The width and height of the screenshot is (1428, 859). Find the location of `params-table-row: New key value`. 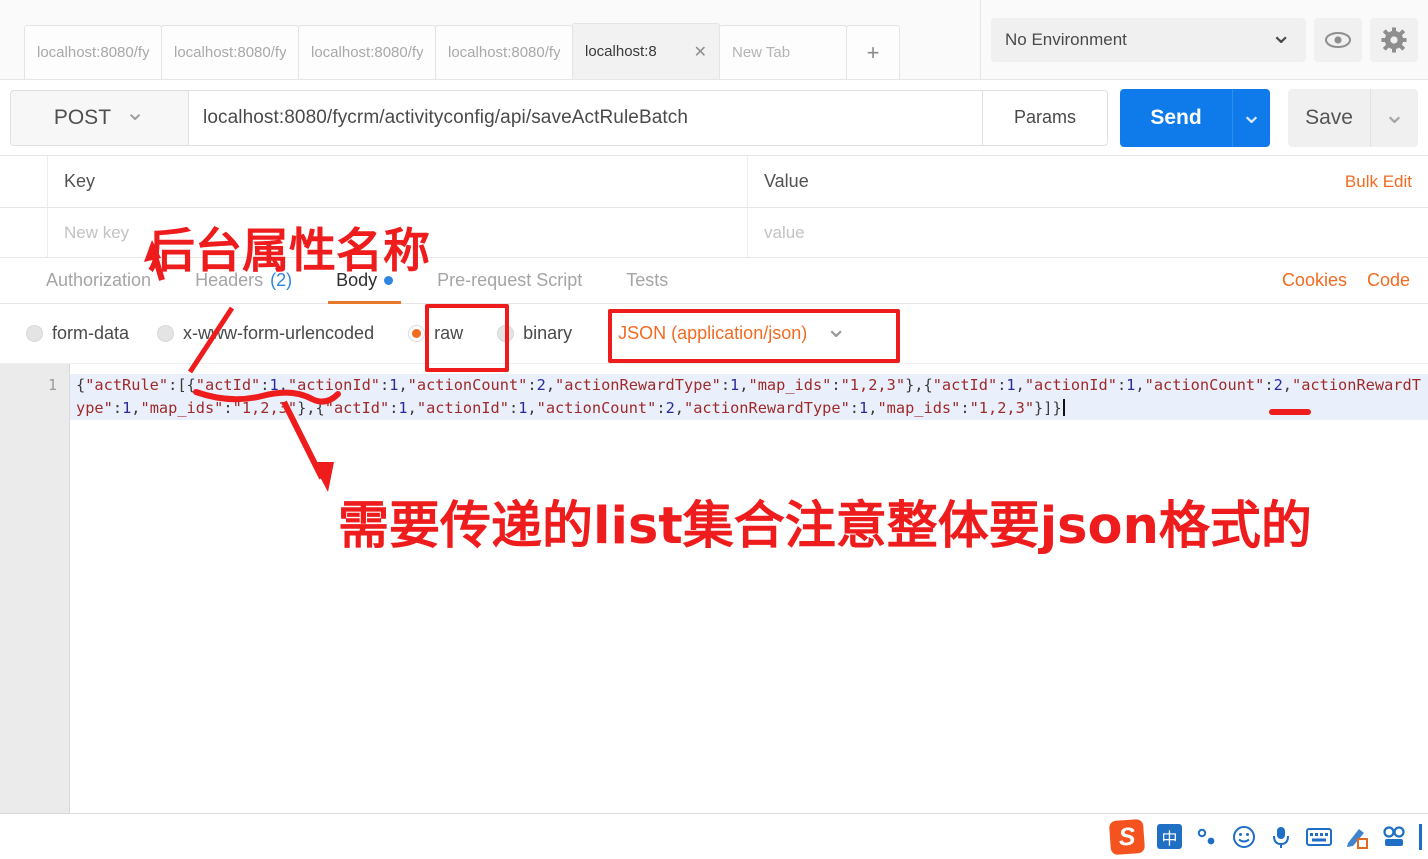

params-table-row: New key value is located at coordinates (714, 233).